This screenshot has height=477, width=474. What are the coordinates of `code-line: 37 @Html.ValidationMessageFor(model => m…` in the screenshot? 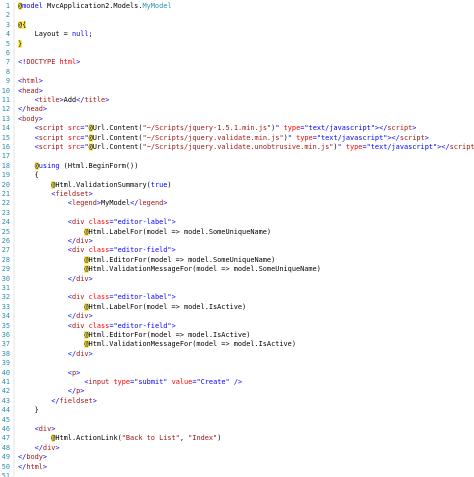 It's located at (237, 345).